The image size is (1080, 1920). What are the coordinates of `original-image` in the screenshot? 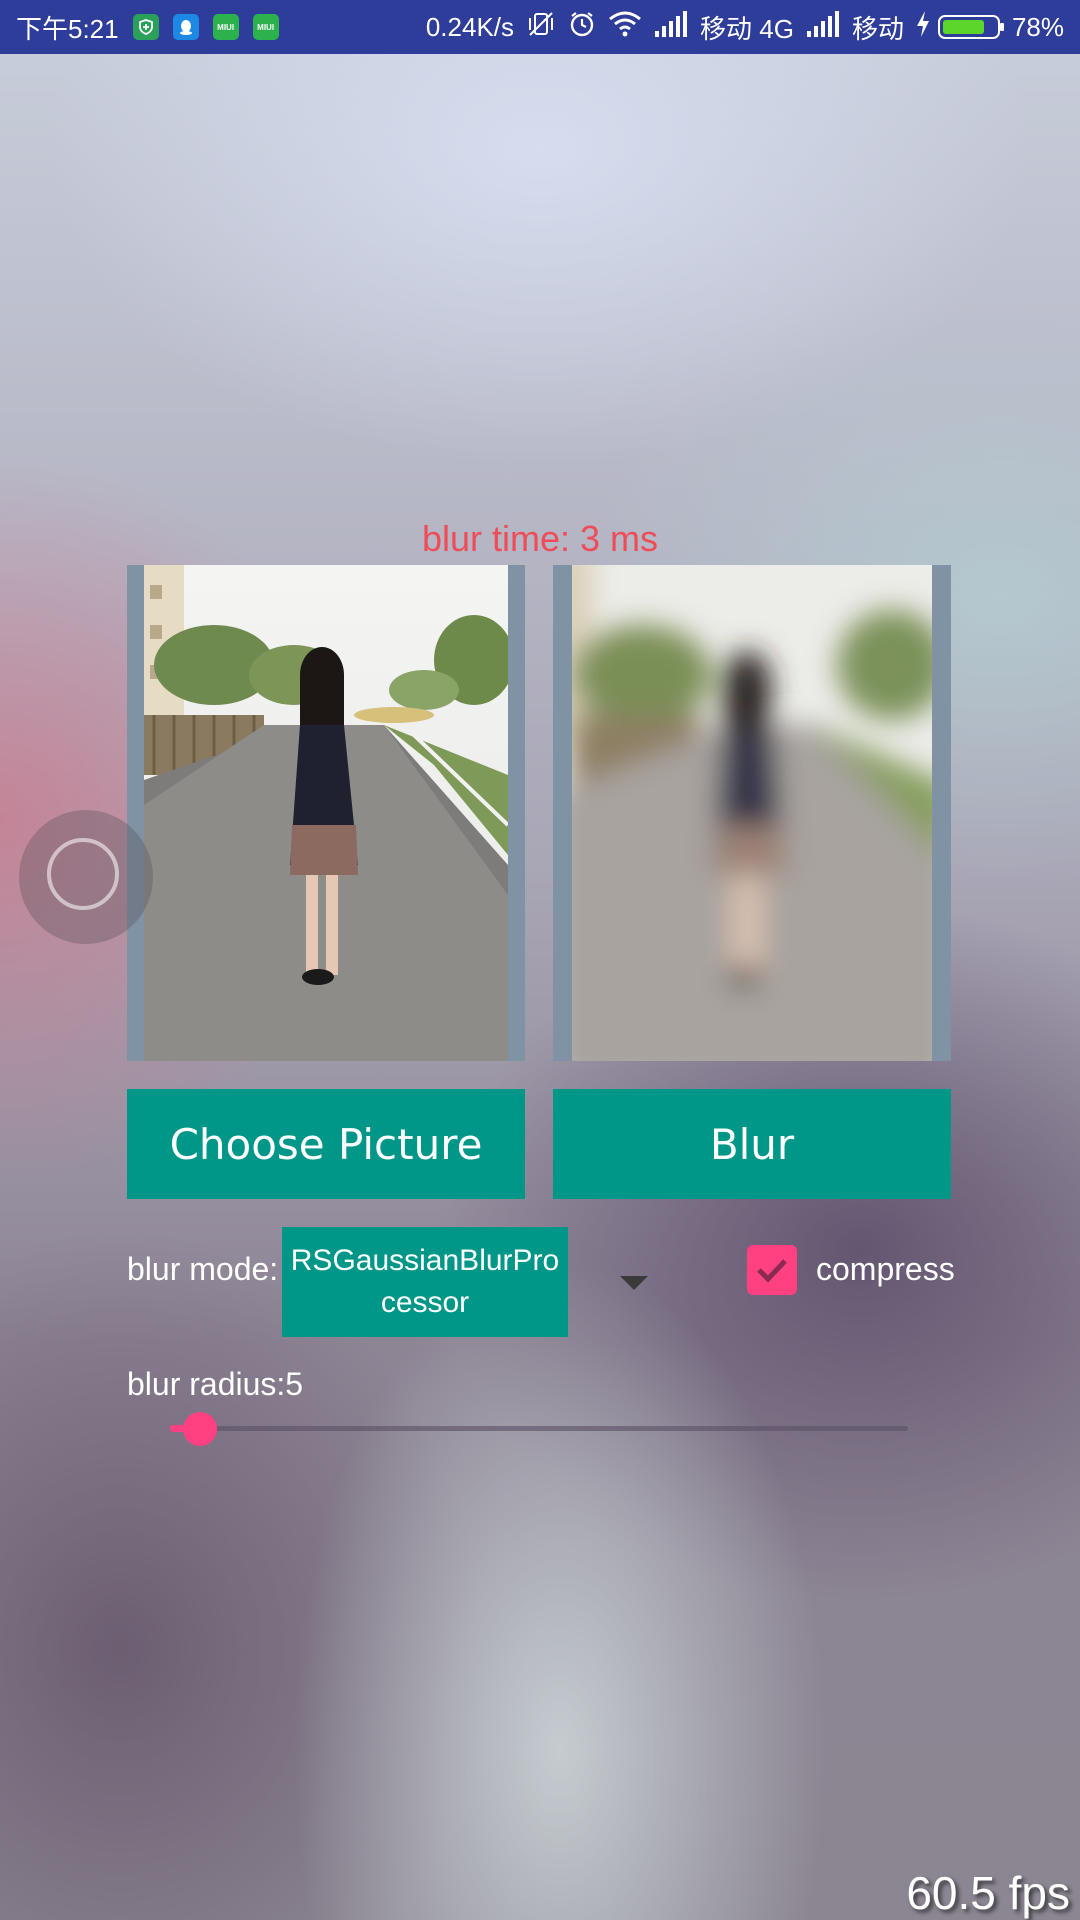 It's located at (326, 813).